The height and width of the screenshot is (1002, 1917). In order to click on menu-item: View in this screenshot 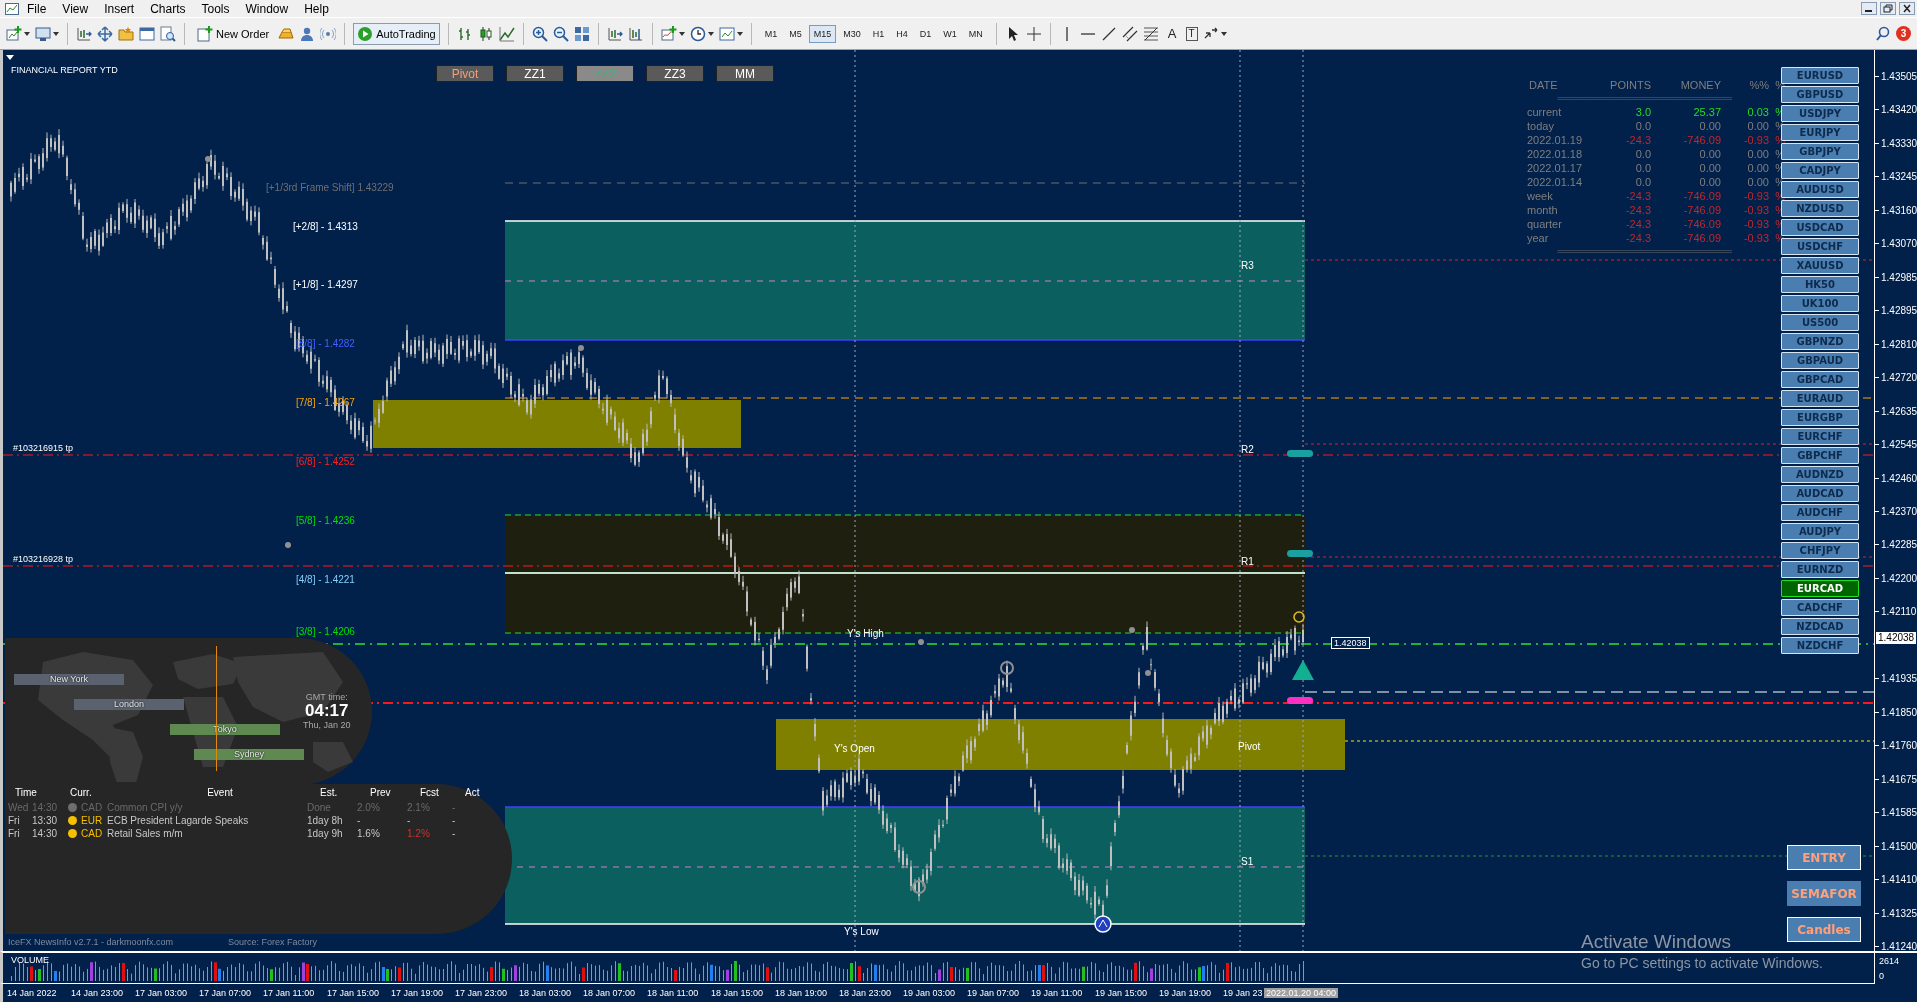, I will do `click(75, 8)`.